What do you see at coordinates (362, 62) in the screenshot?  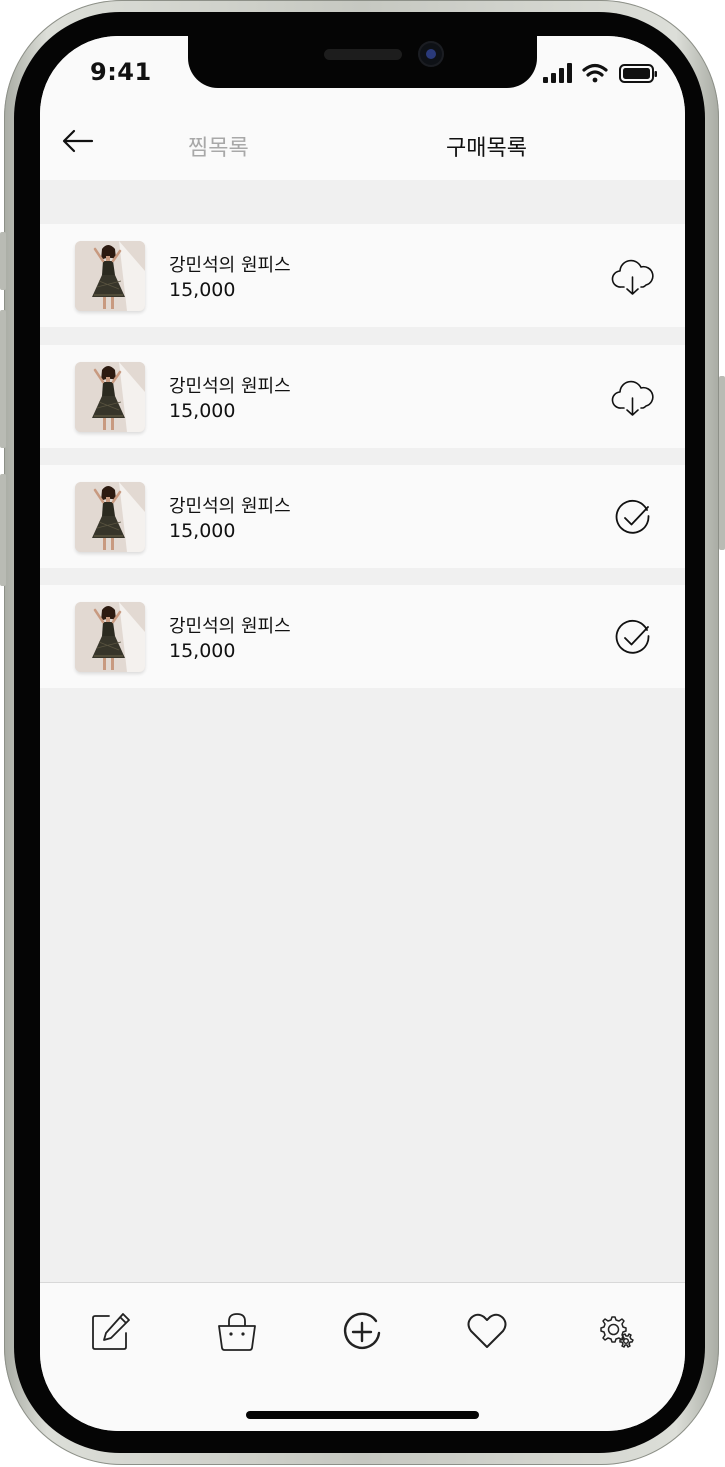 I see `notch` at bounding box center [362, 62].